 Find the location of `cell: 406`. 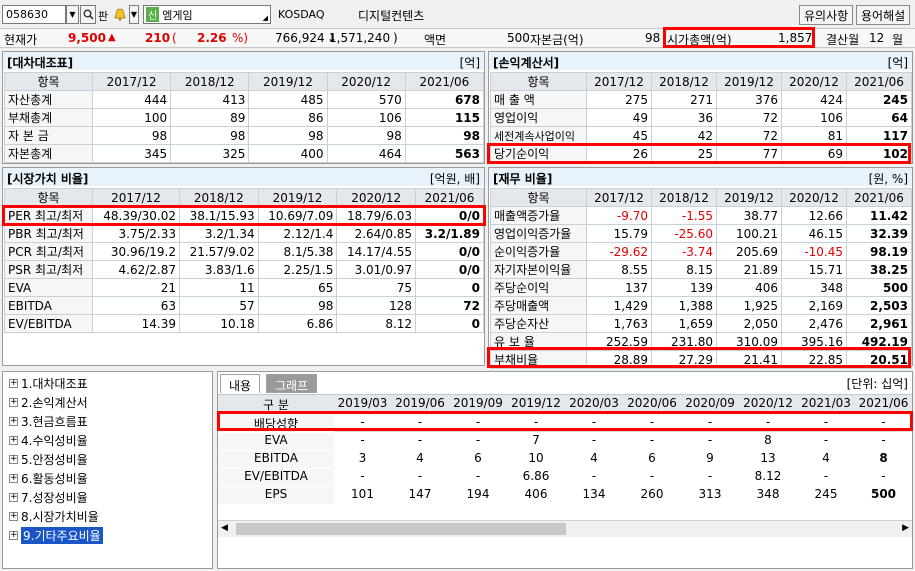

cell: 406 is located at coordinates (749, 287).